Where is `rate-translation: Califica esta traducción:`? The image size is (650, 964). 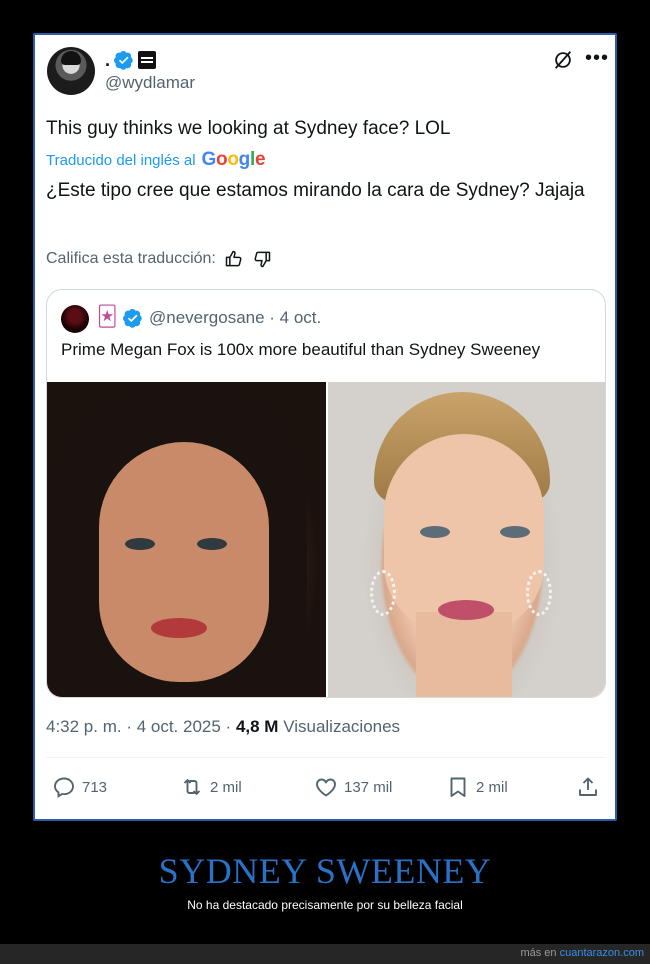
rate-translation: Califica esta traducción: is located at coordinates (159, 259).